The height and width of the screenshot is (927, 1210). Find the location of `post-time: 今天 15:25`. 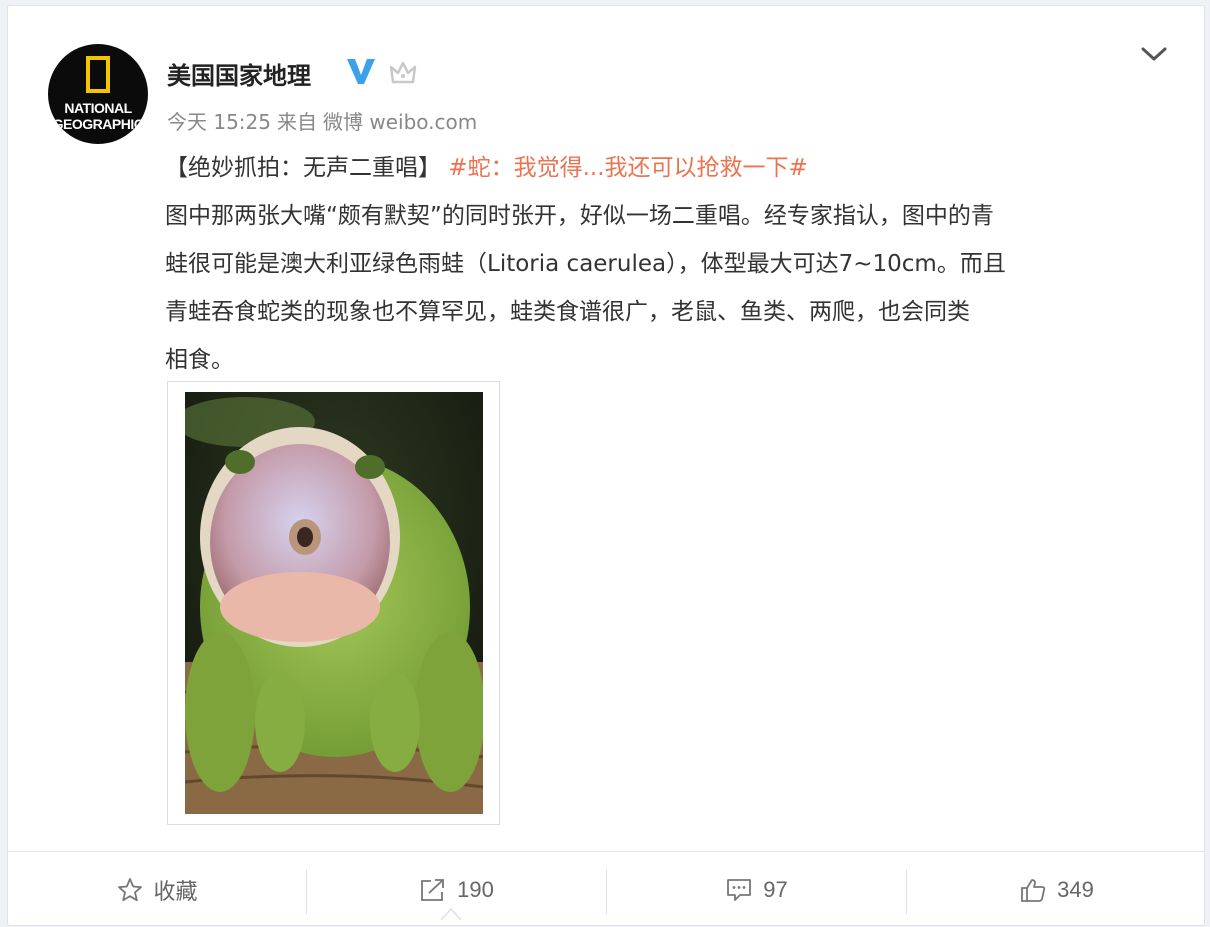

post-time: 今天 15:25 is located at coordinates (219, 122).